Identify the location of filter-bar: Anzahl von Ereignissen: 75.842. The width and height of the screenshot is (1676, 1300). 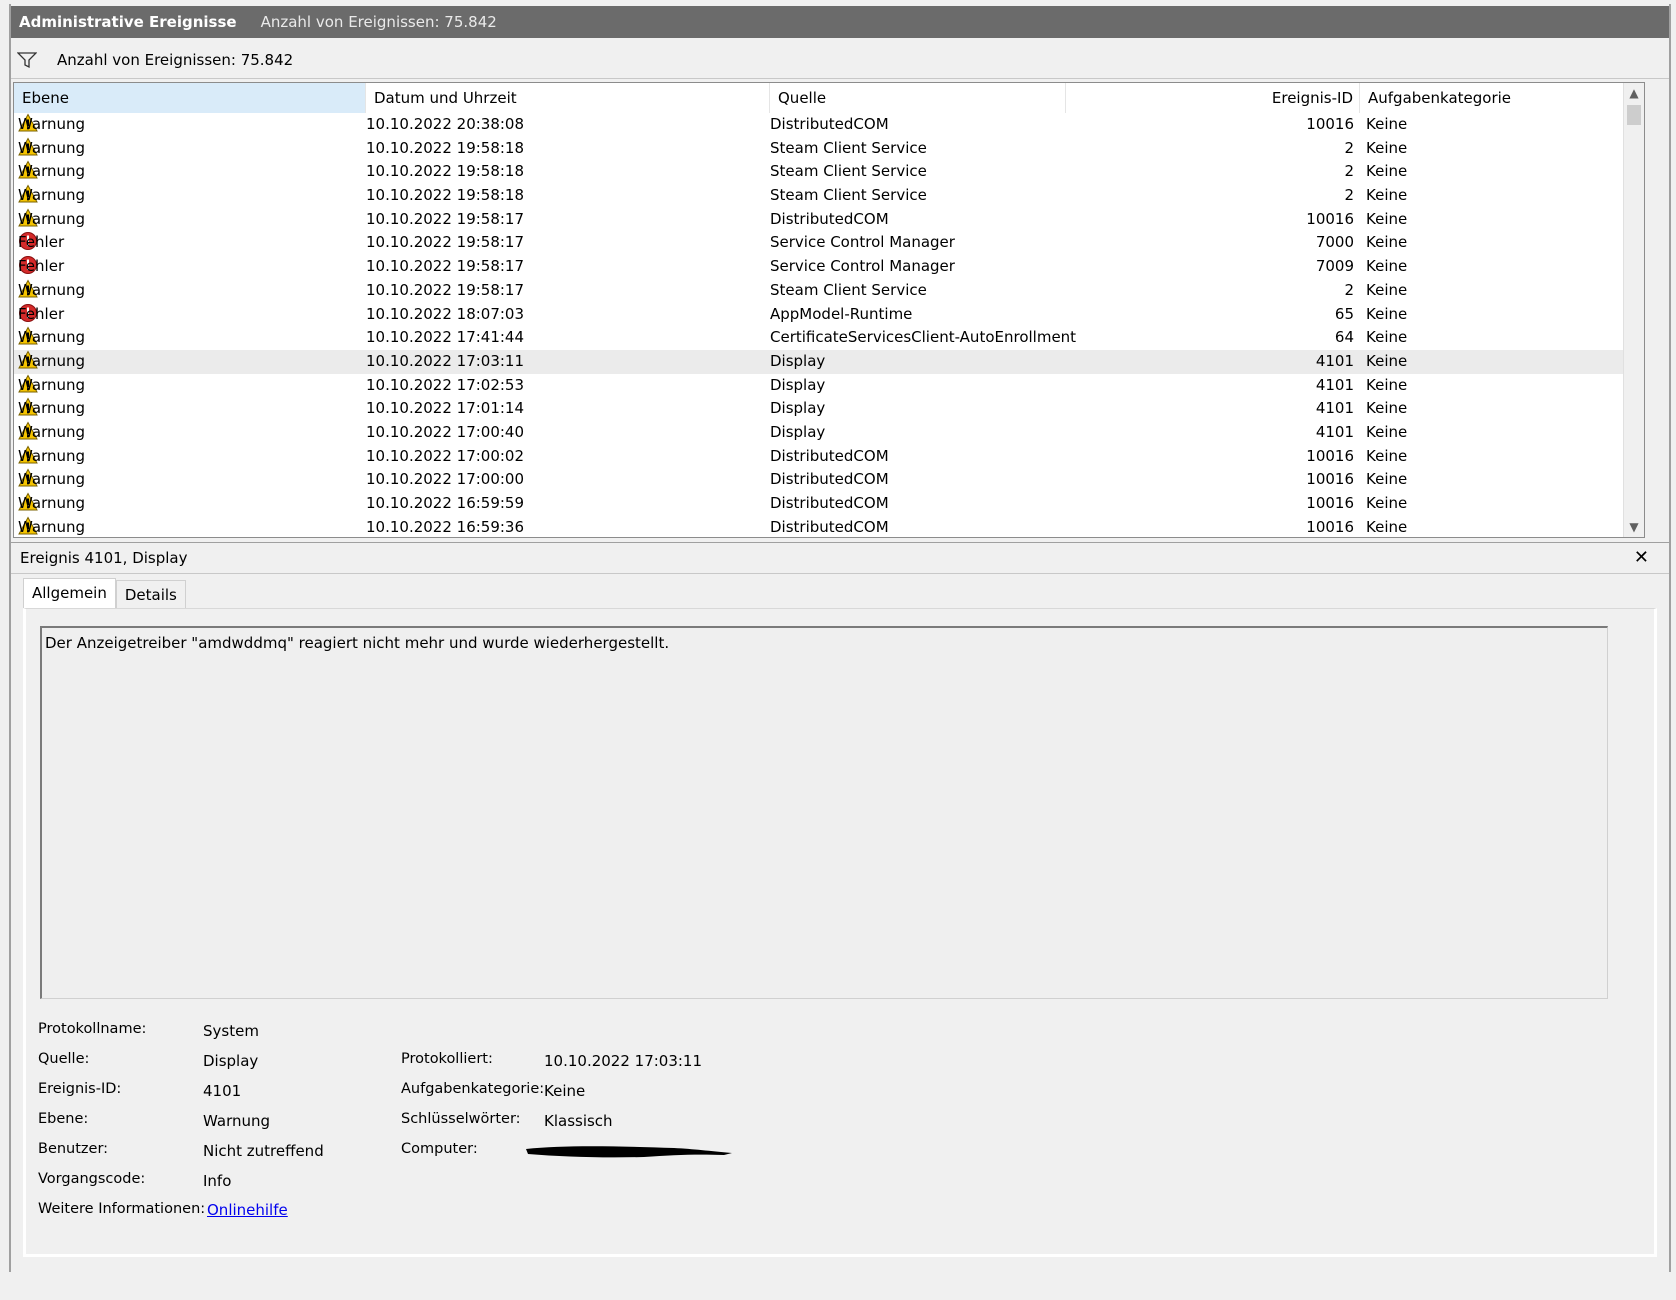
(840, 60).